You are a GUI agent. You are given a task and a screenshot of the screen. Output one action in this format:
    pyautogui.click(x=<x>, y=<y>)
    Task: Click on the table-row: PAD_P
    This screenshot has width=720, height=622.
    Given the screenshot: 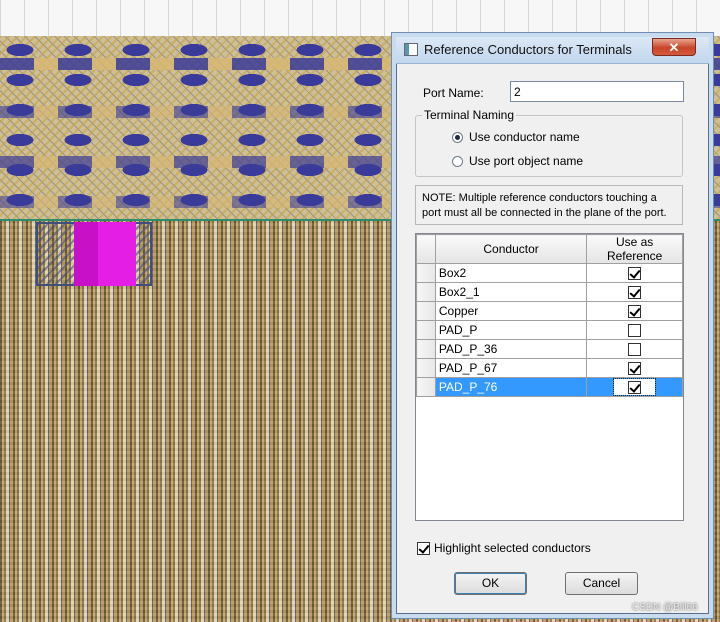 What is the action you would take?
    pyautogui.click(x=549, y=330)
    